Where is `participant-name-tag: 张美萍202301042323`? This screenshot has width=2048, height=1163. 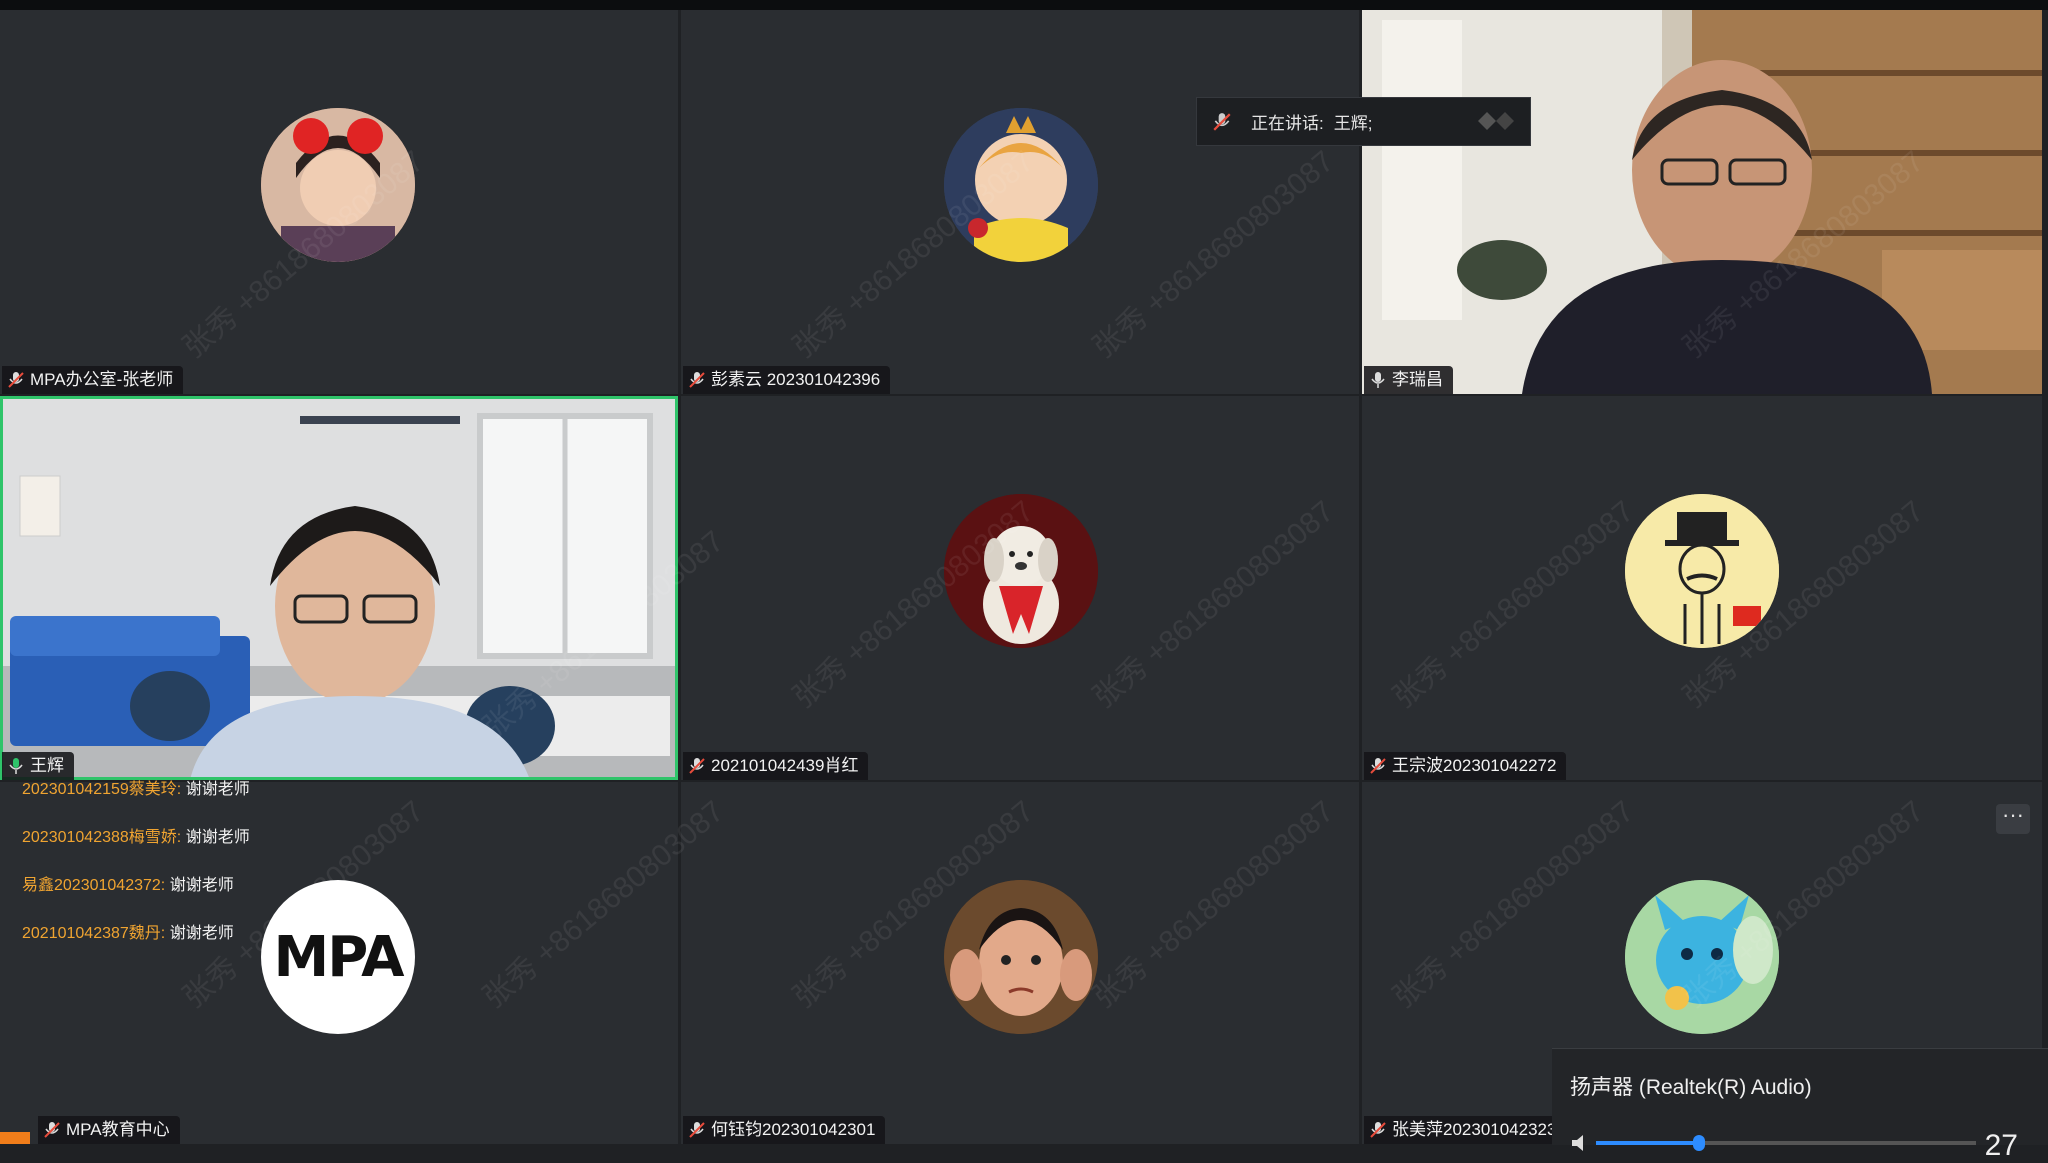
participant-name-tag: 张美萍202301042323 is located at coordinates (1465, 1130).